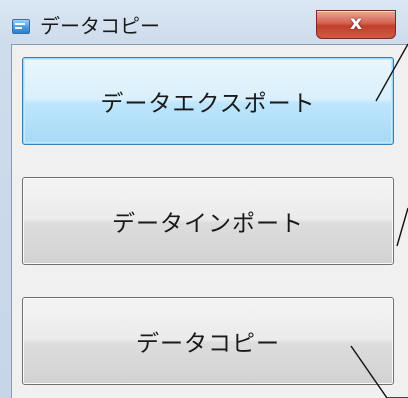 The image size is (408, 398). What do you see at coordinates (208, 344) in the screenshot?
I see `data-copy-button-label: データコピー` at bounding box center [208, 344].